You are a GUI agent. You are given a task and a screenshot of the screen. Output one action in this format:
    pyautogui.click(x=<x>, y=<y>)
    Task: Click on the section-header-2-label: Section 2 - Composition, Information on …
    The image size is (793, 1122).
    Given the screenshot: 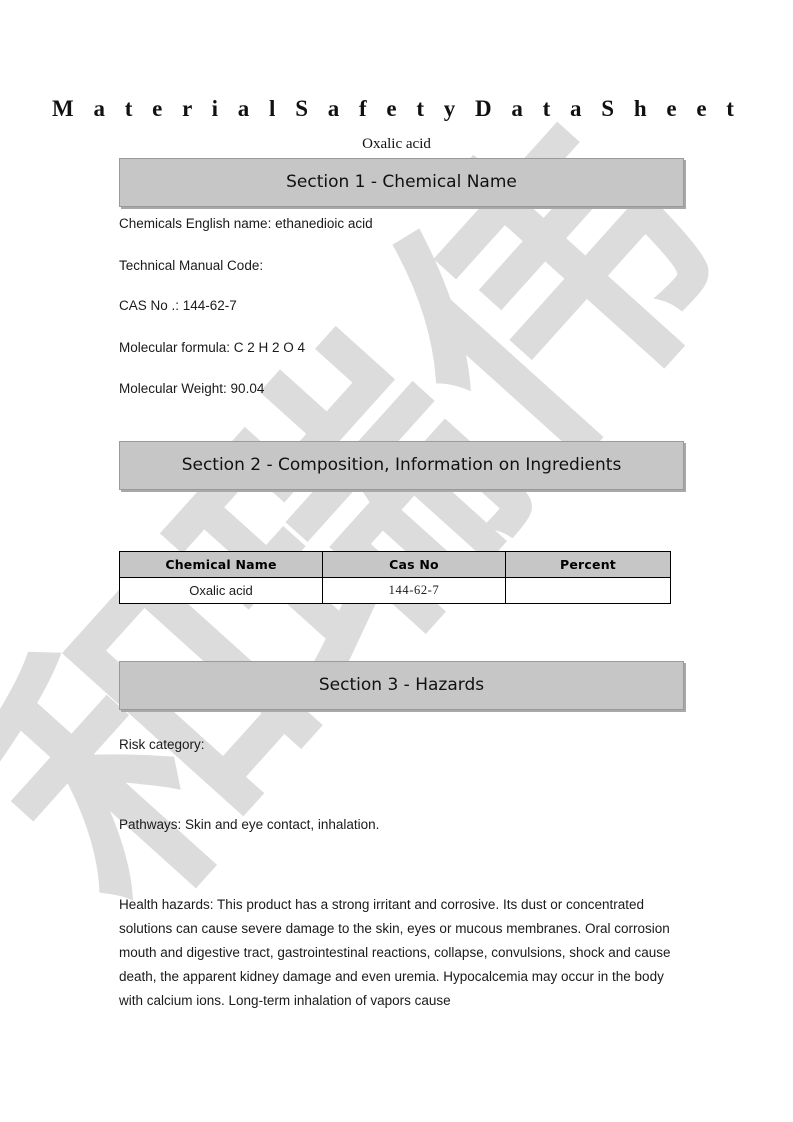 What is the action you would take?
    pyautogui.click(x=401, y=465)
    